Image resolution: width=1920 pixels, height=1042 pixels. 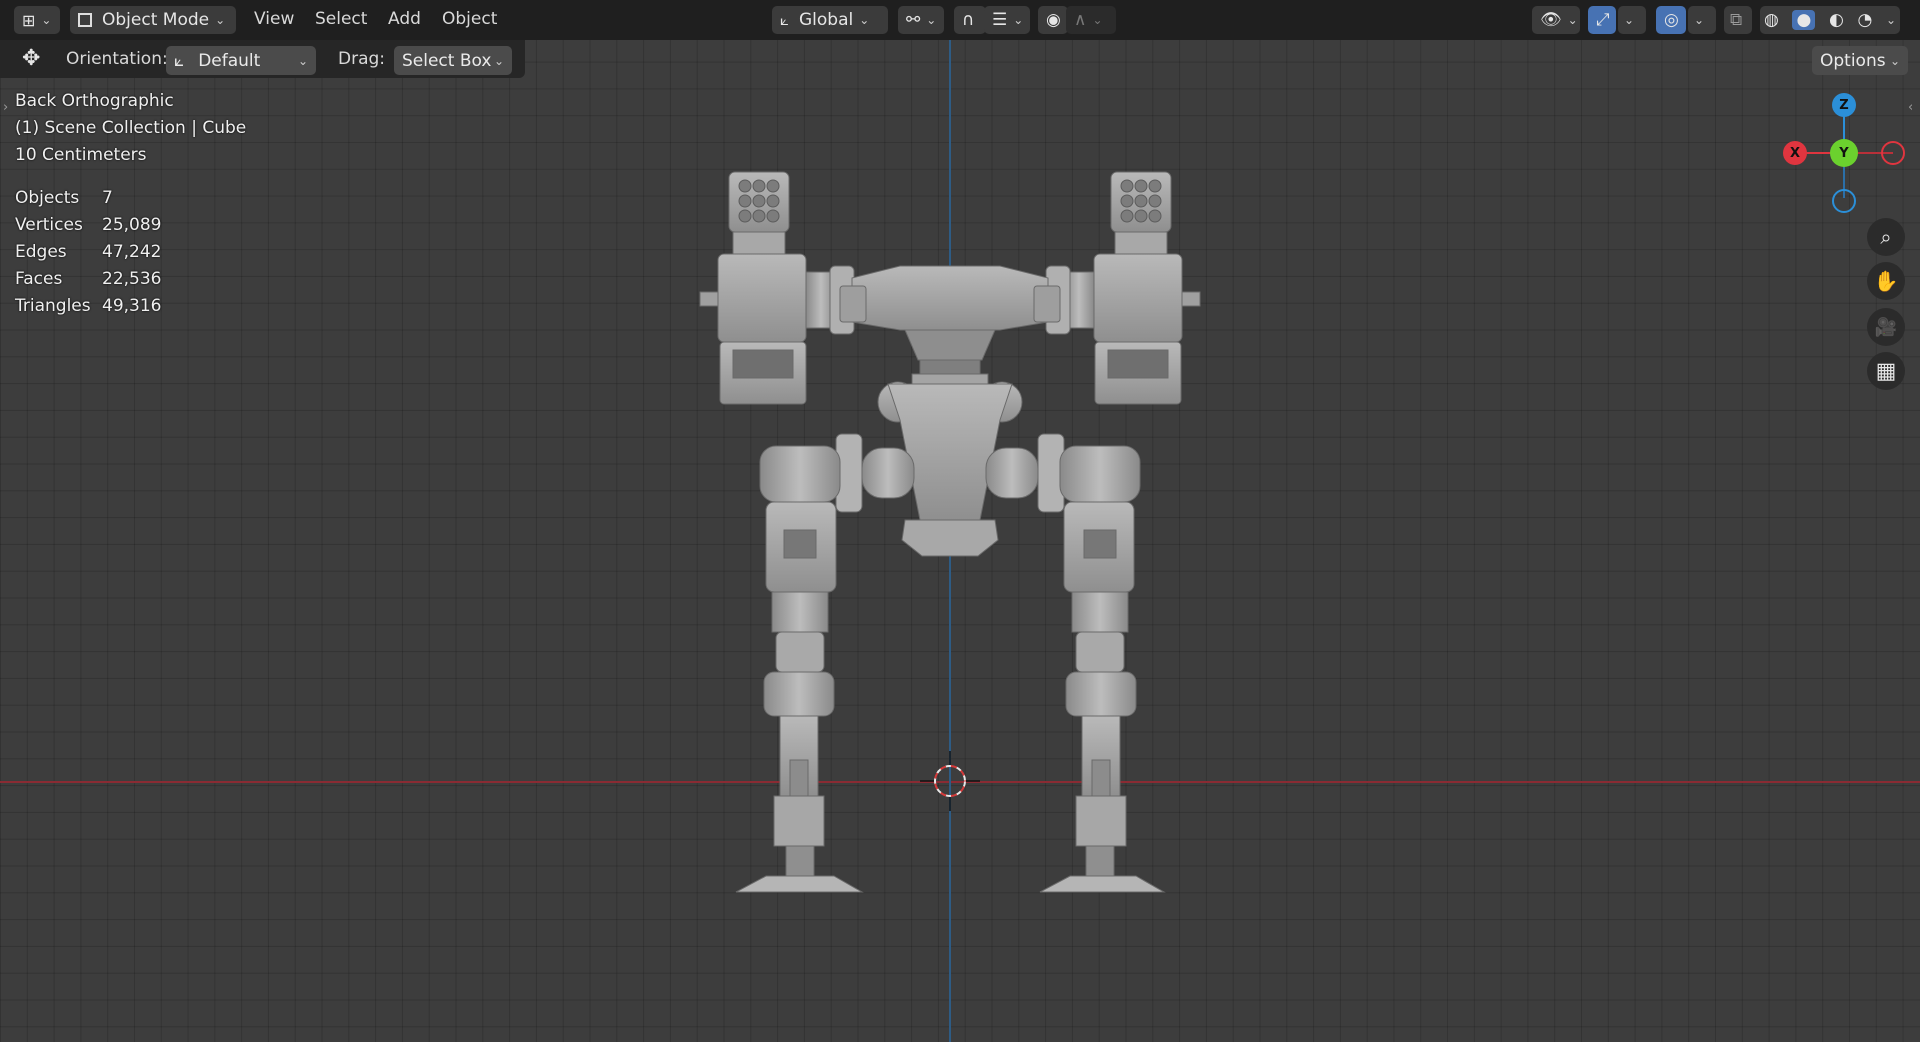 I want to click on view-name: Back Orthographic, so click(x=94, y=101).